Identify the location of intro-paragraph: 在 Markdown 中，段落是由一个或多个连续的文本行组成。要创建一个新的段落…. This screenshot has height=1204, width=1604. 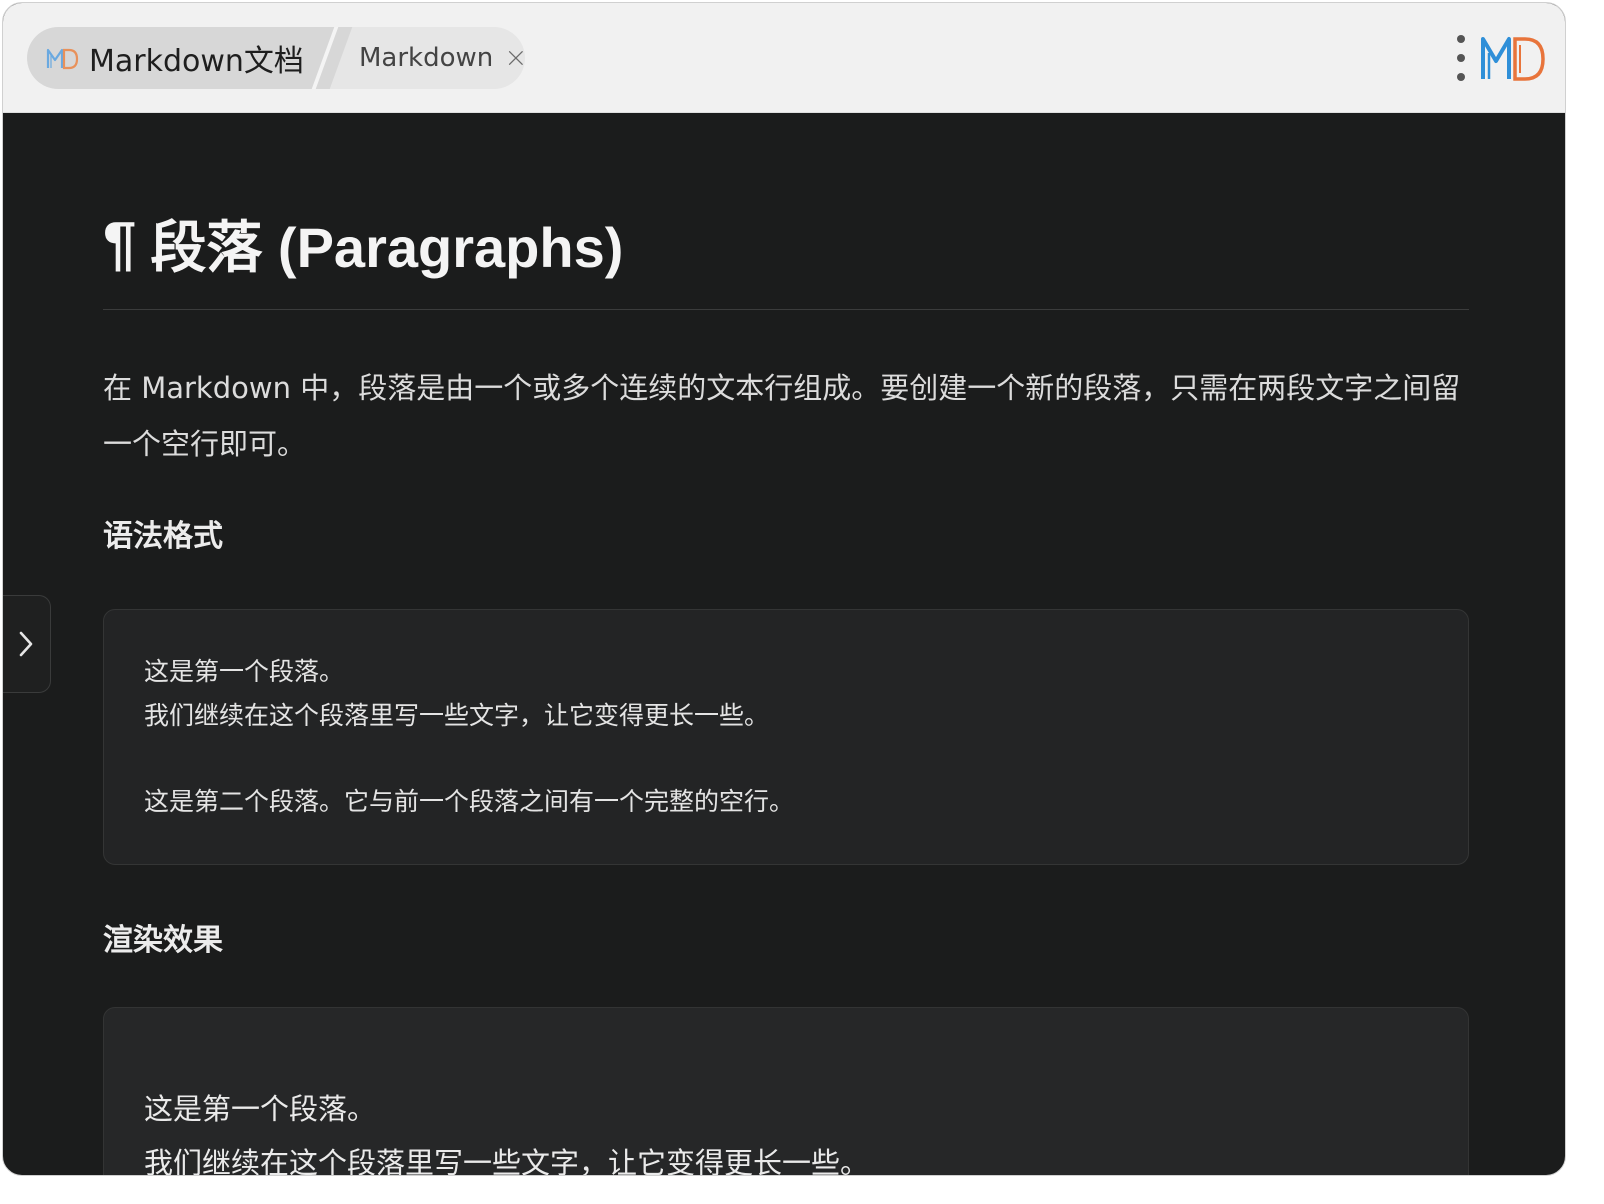
(782, 416).